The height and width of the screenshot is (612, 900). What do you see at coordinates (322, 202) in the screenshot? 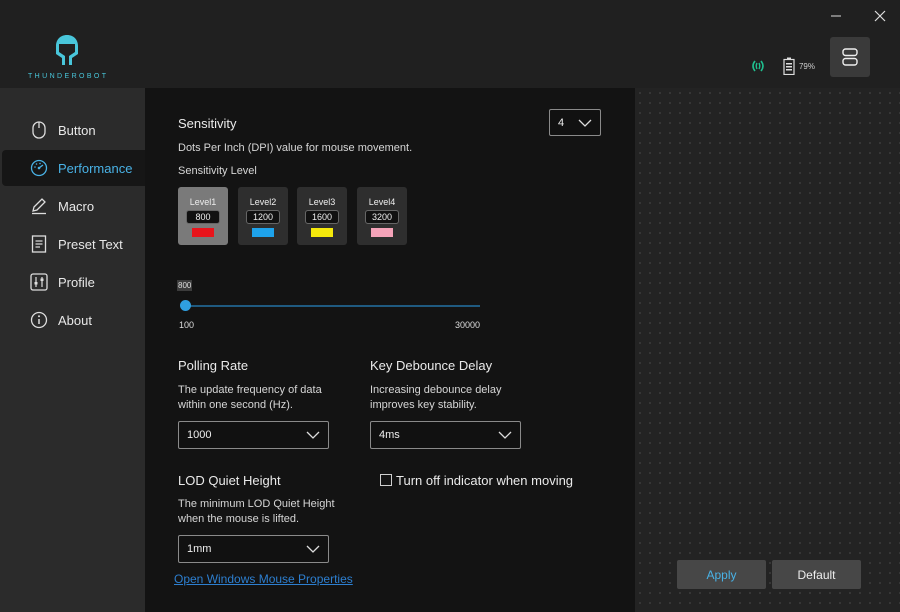
I see `level-name: Level3` at bounding box center [322, 202].